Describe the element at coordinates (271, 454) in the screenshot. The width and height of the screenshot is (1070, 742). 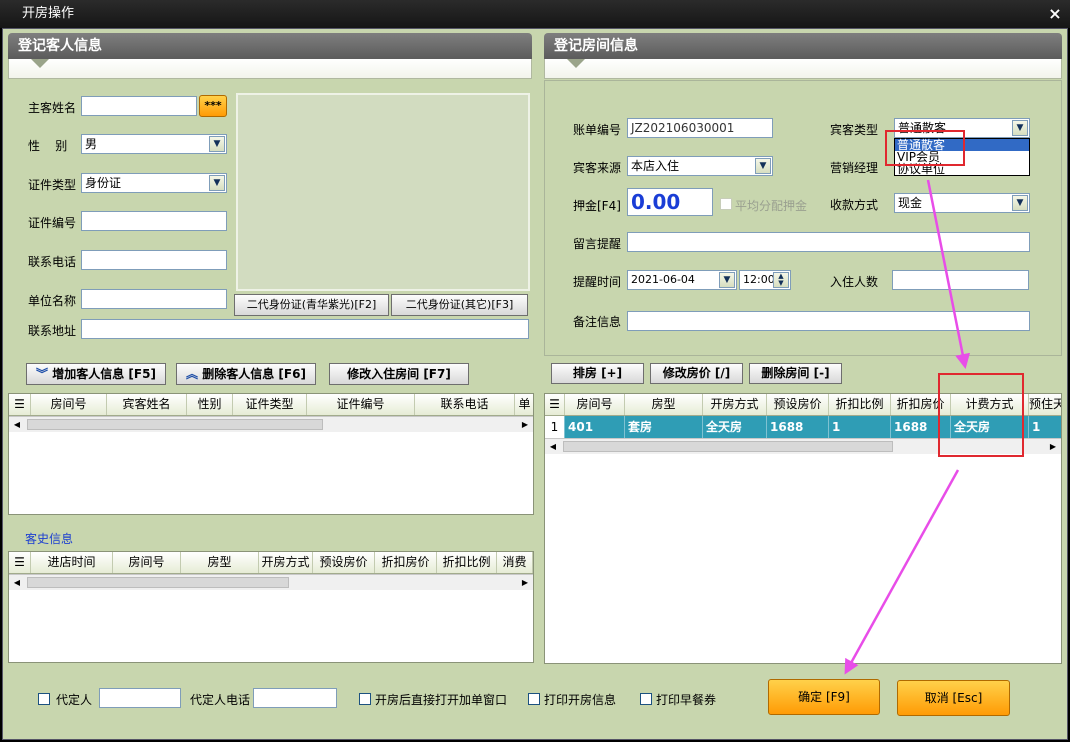
I see `guest-grid: ☰ 房间号 宾客姓名 性别 证件类型 证件编号 联系电话 单 ◀ ▶` at that location.